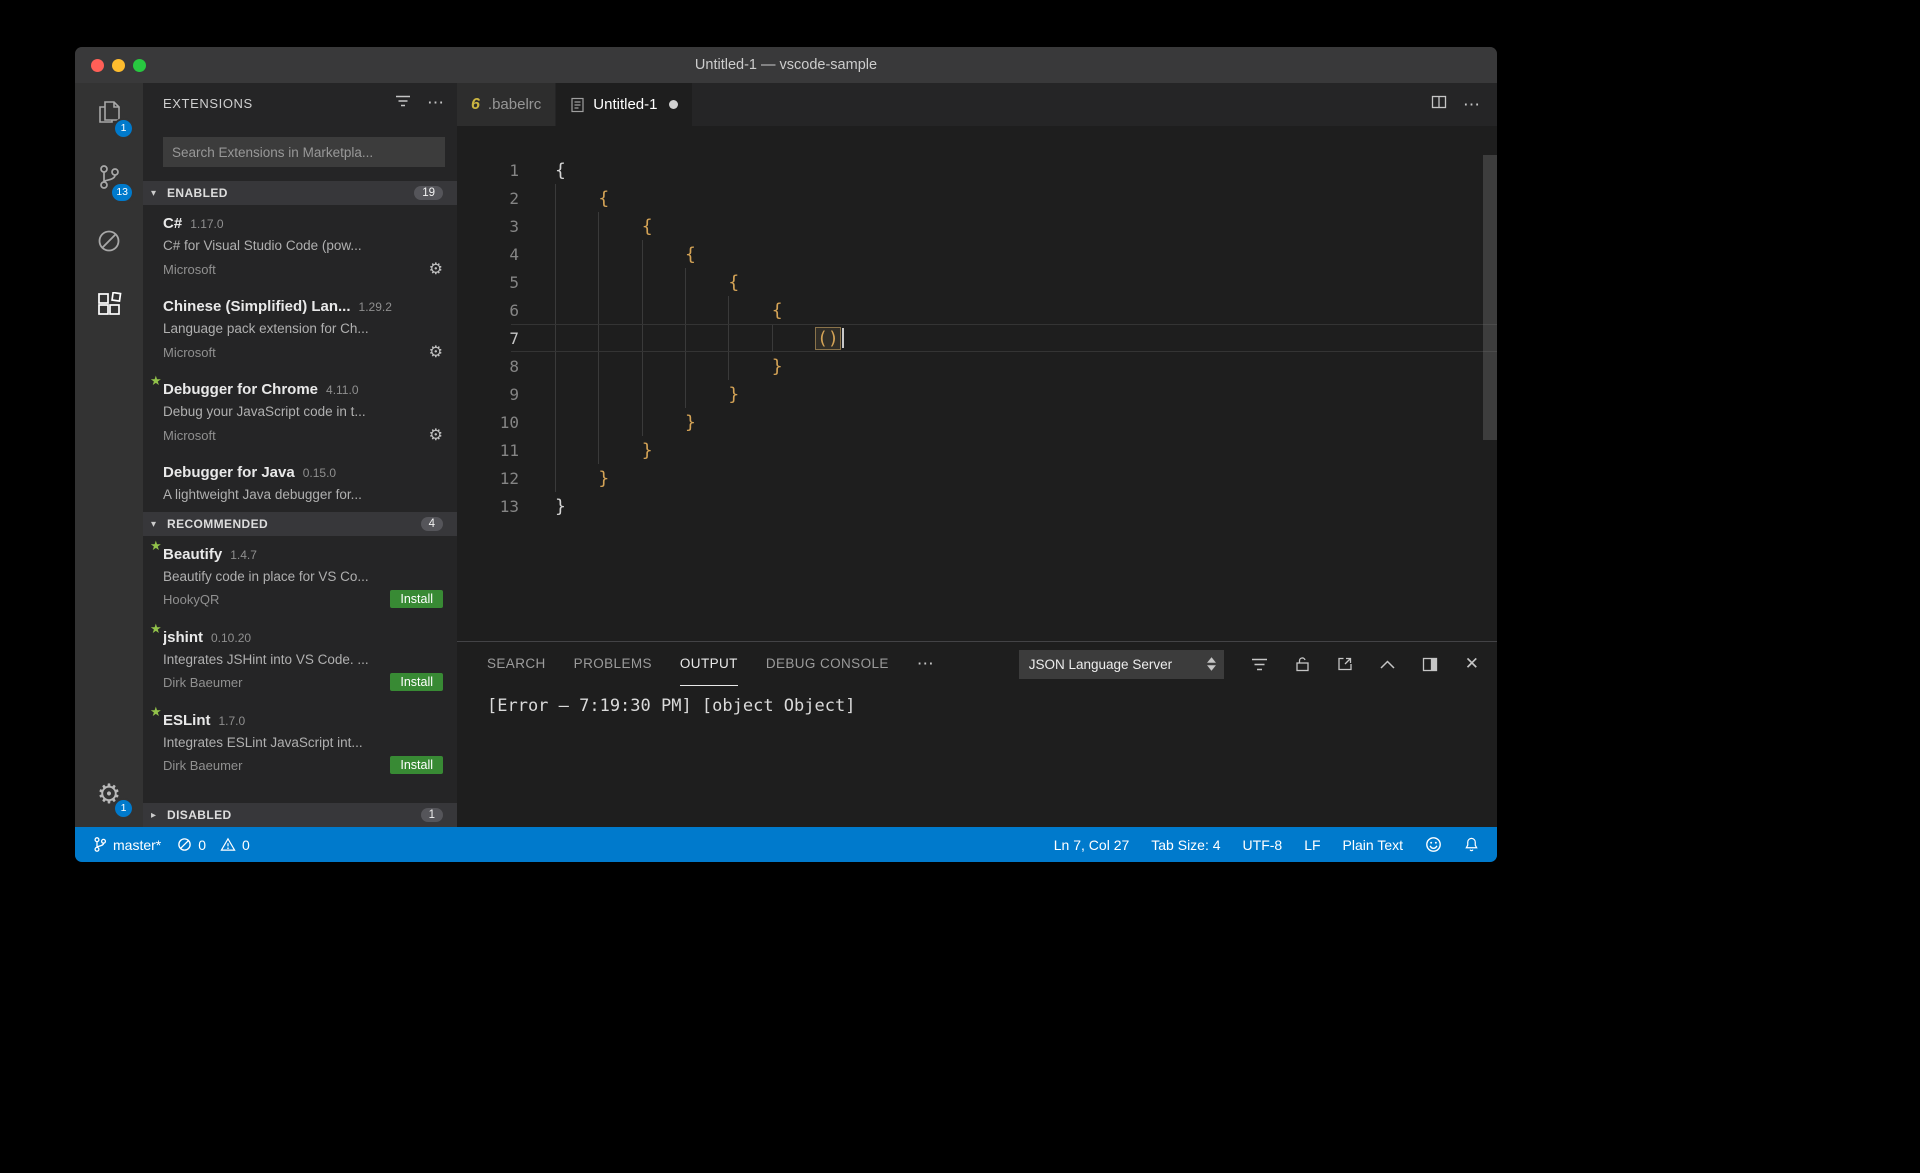 Image resolution: width=1920 pixels, height=1173 pixels. I want to click on editor-tab--babelrc: 6 .babelrc, so click(507, 104).